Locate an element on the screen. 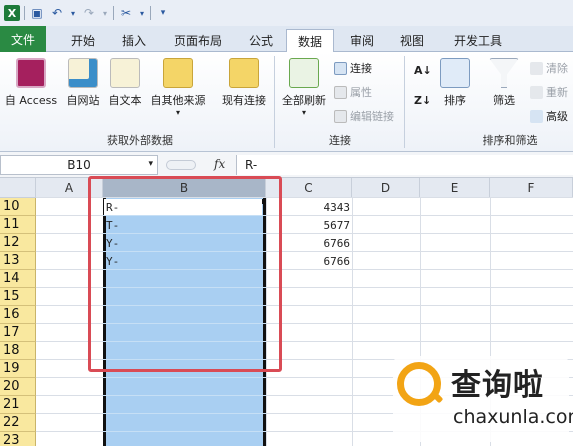 This screenshot has width=573, height=446. customize-toolbar-icon: ▾ is located at coordinates (163, 13).